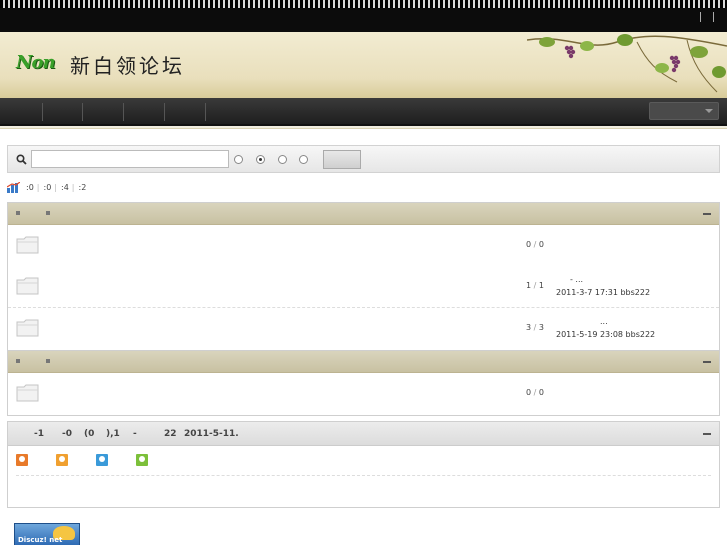 The height and width of the screenshot is (545, 727). I want to click on site-title: 新白领论坛, so click(127, 64).